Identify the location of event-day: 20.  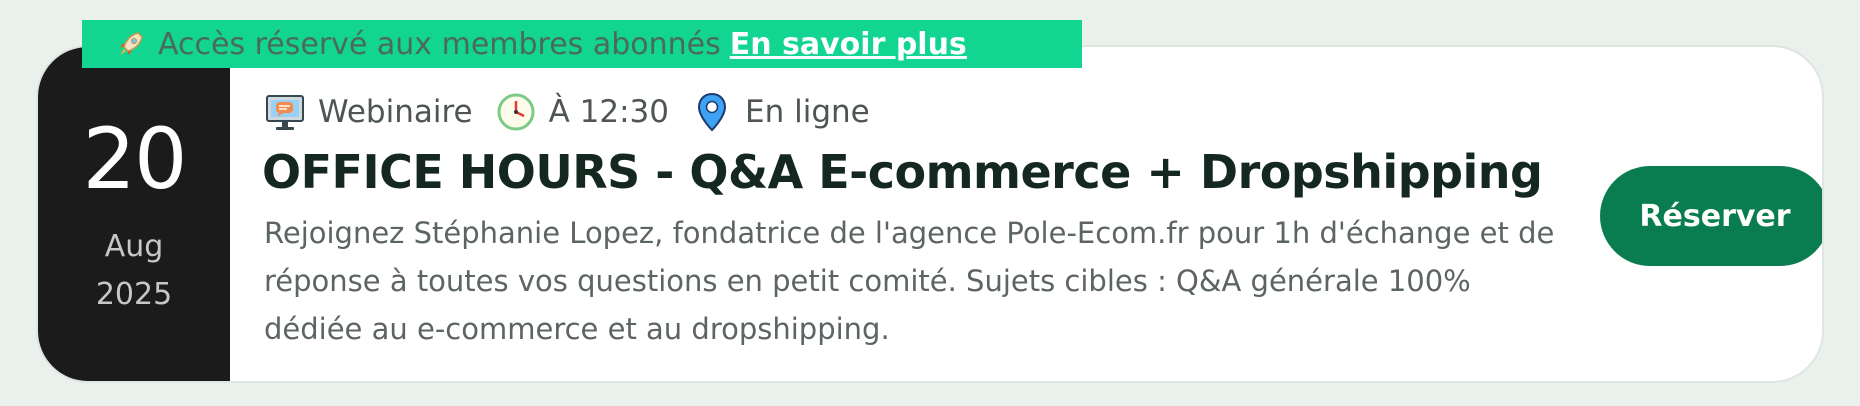
(135, 159).